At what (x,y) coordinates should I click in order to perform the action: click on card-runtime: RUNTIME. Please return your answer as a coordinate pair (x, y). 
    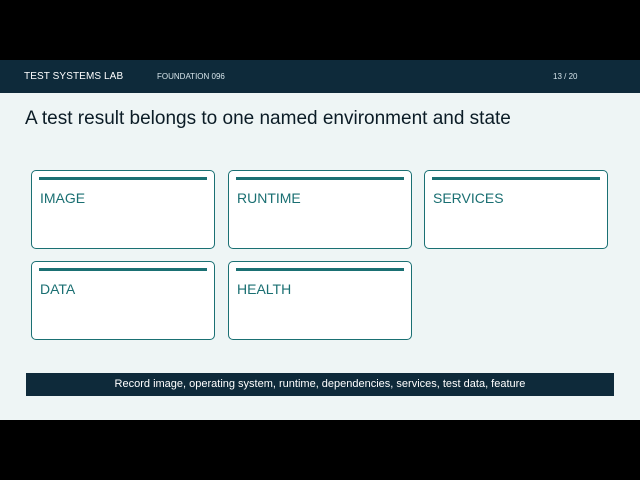
    Looking at the image, I should click on (320, 209).